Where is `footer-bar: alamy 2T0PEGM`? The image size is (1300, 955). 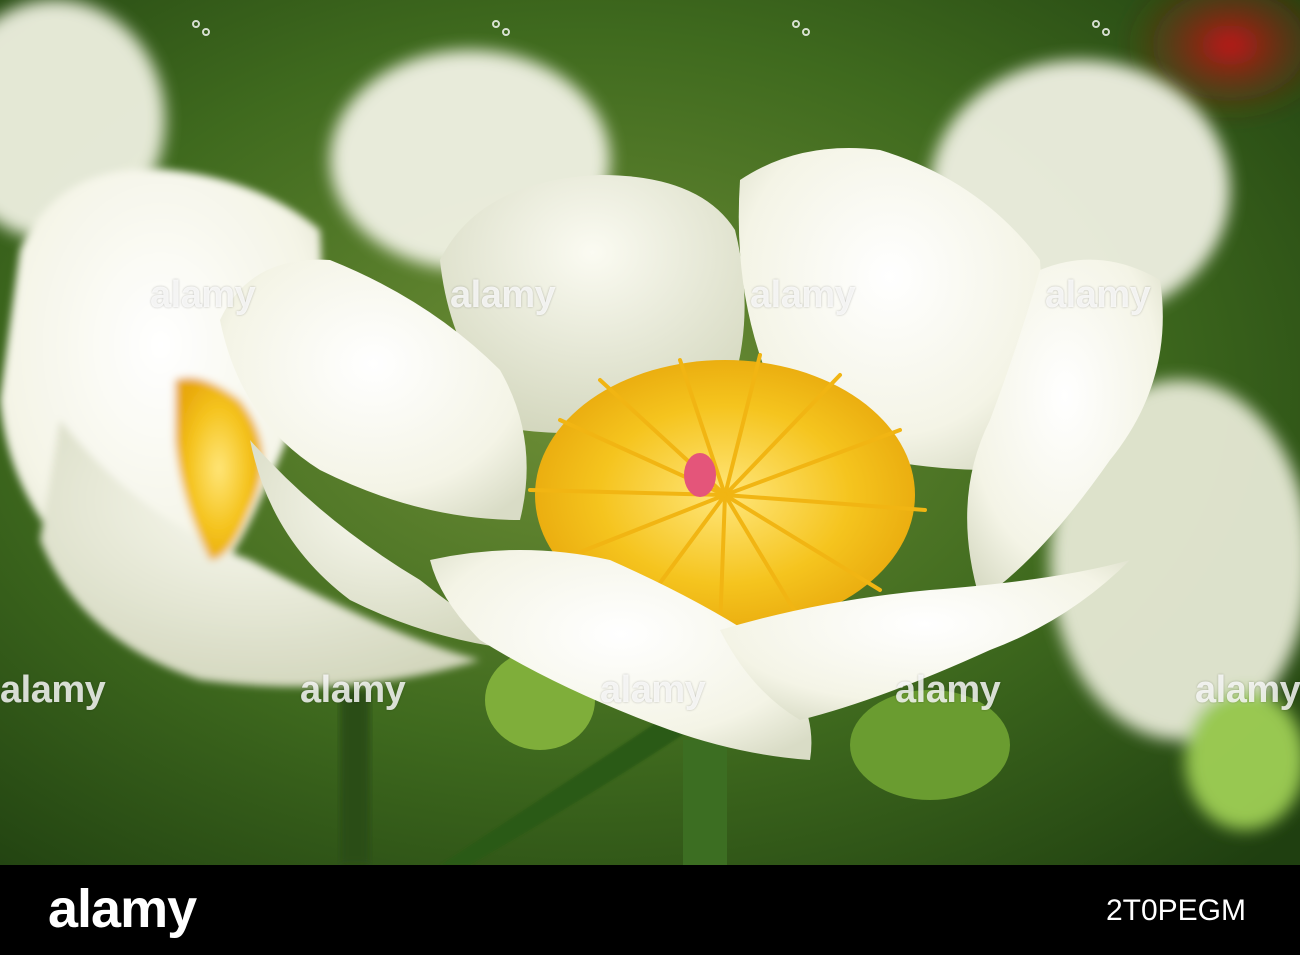 footer-bar: alamy 2T0PEGM is located at coordinates (650, 910).